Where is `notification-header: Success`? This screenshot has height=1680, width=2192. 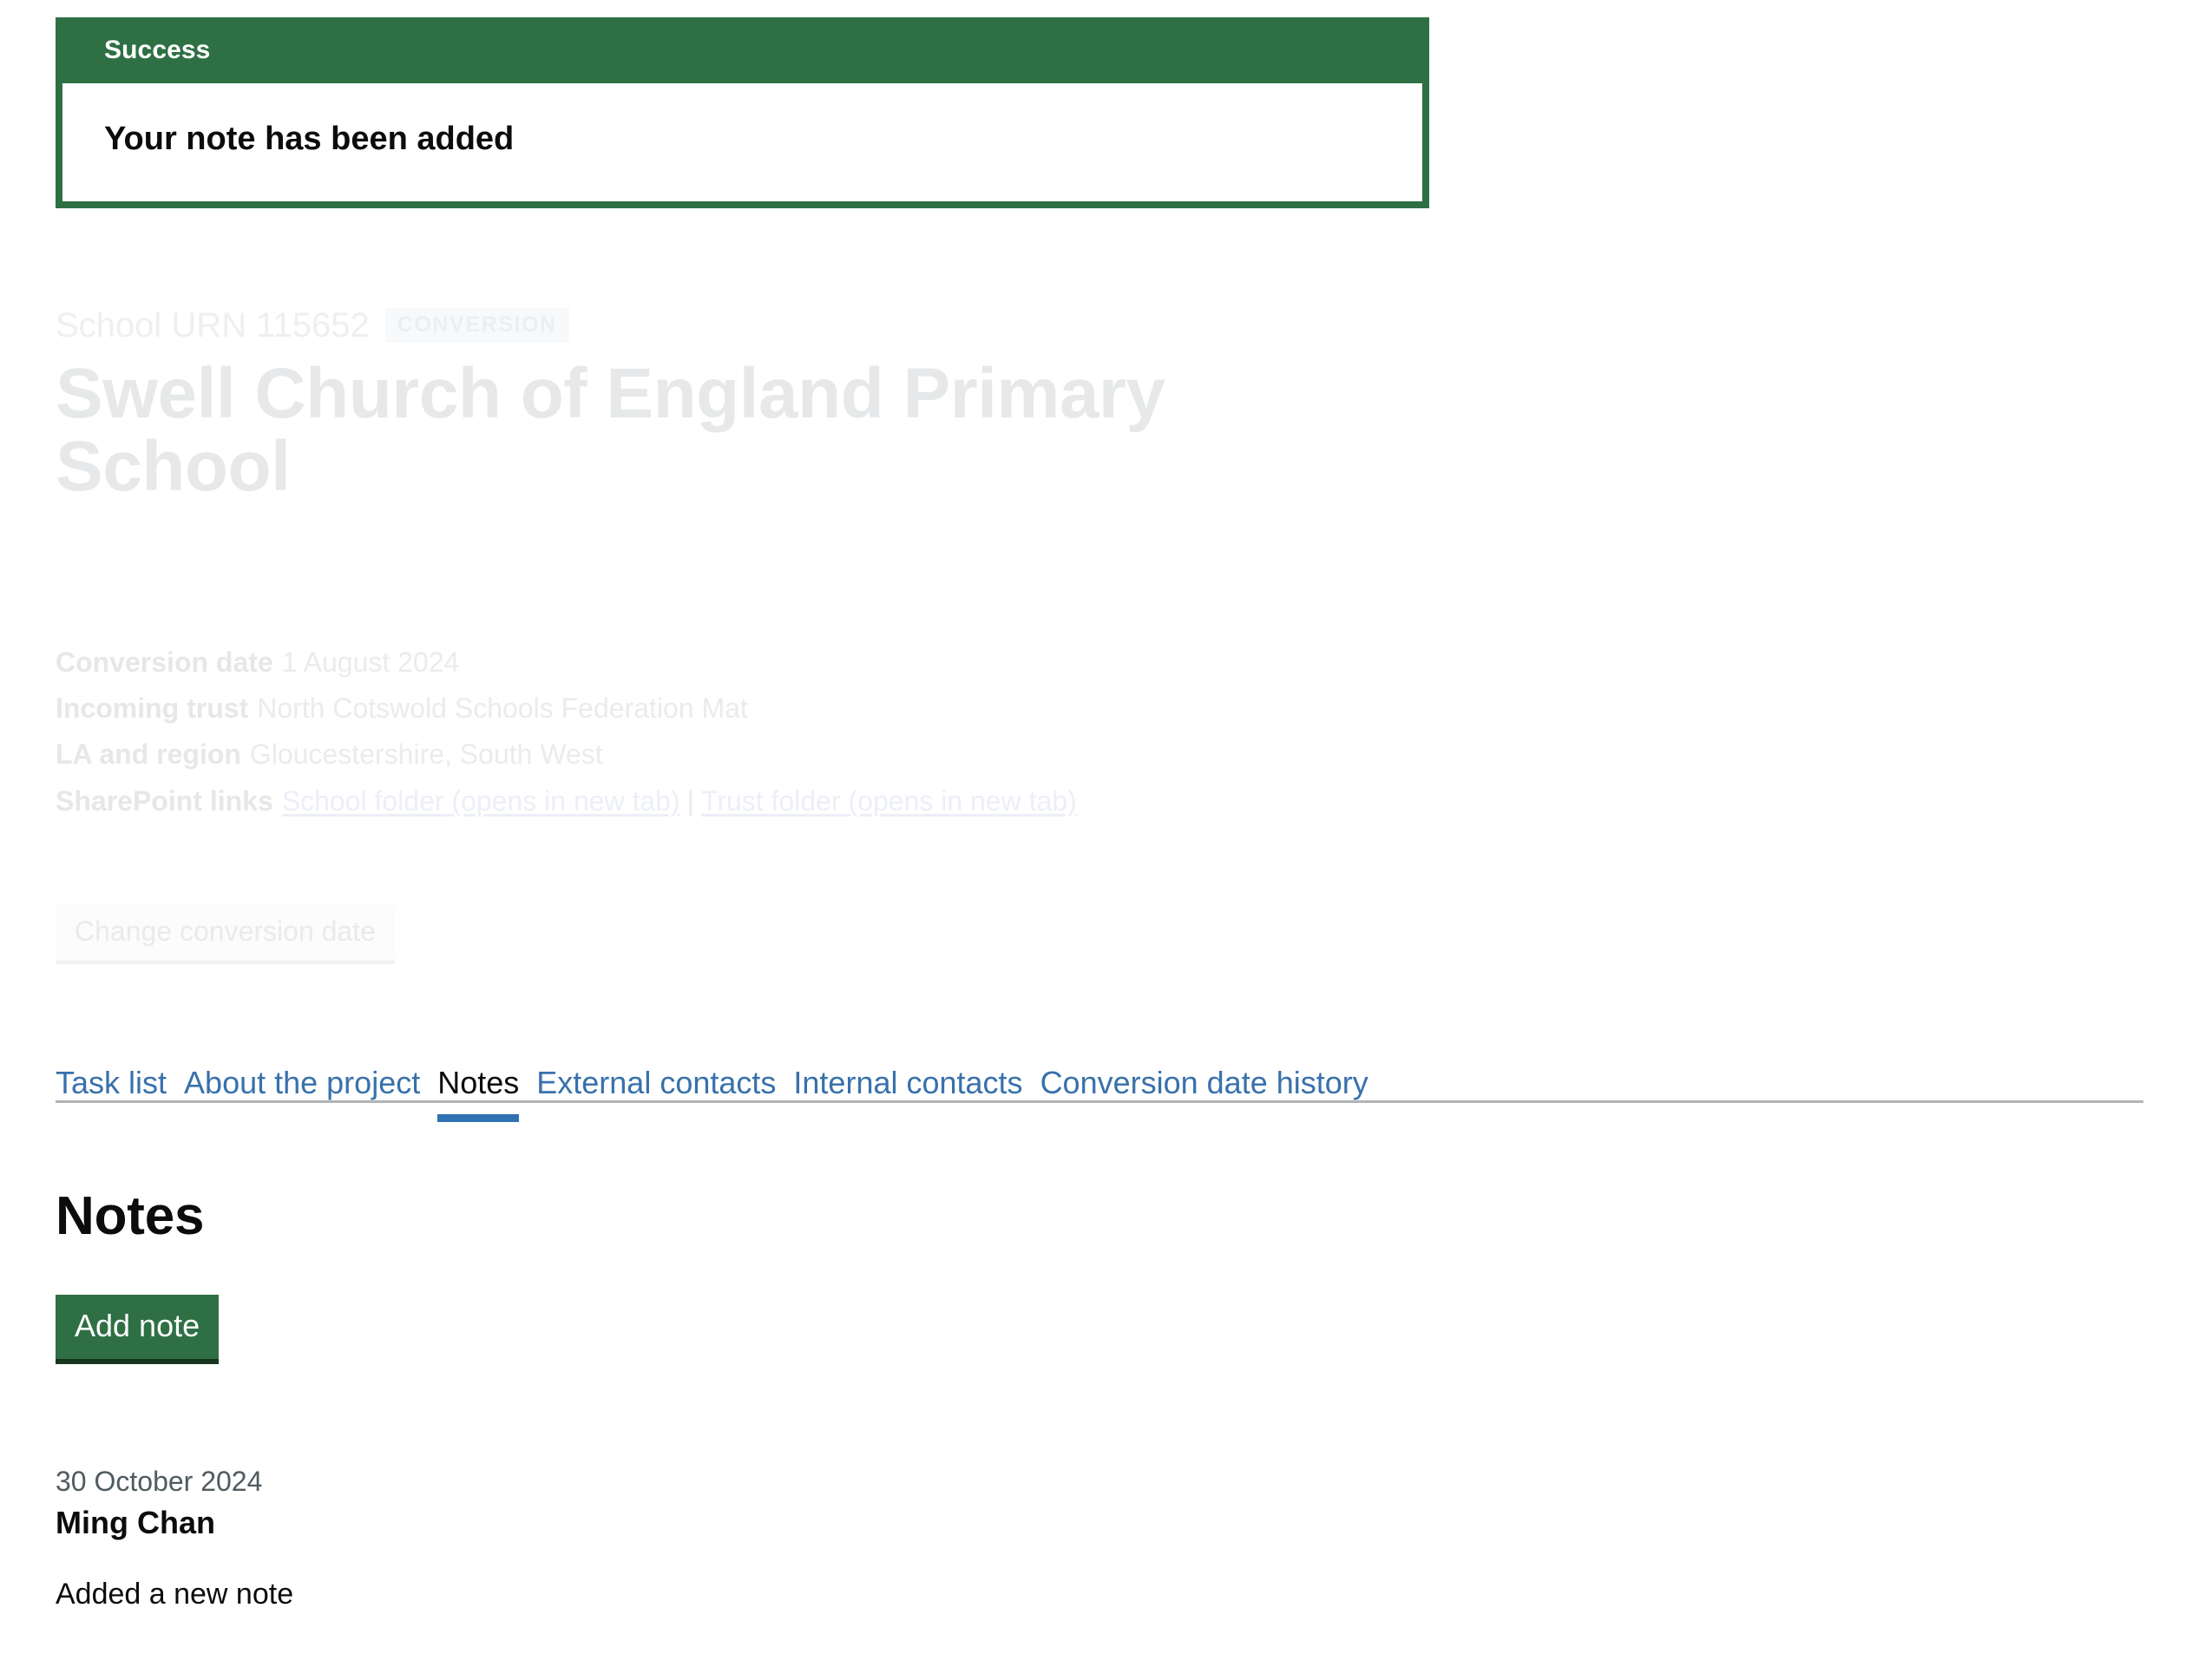 notification-header: Success is located at coordinates (742, 53).